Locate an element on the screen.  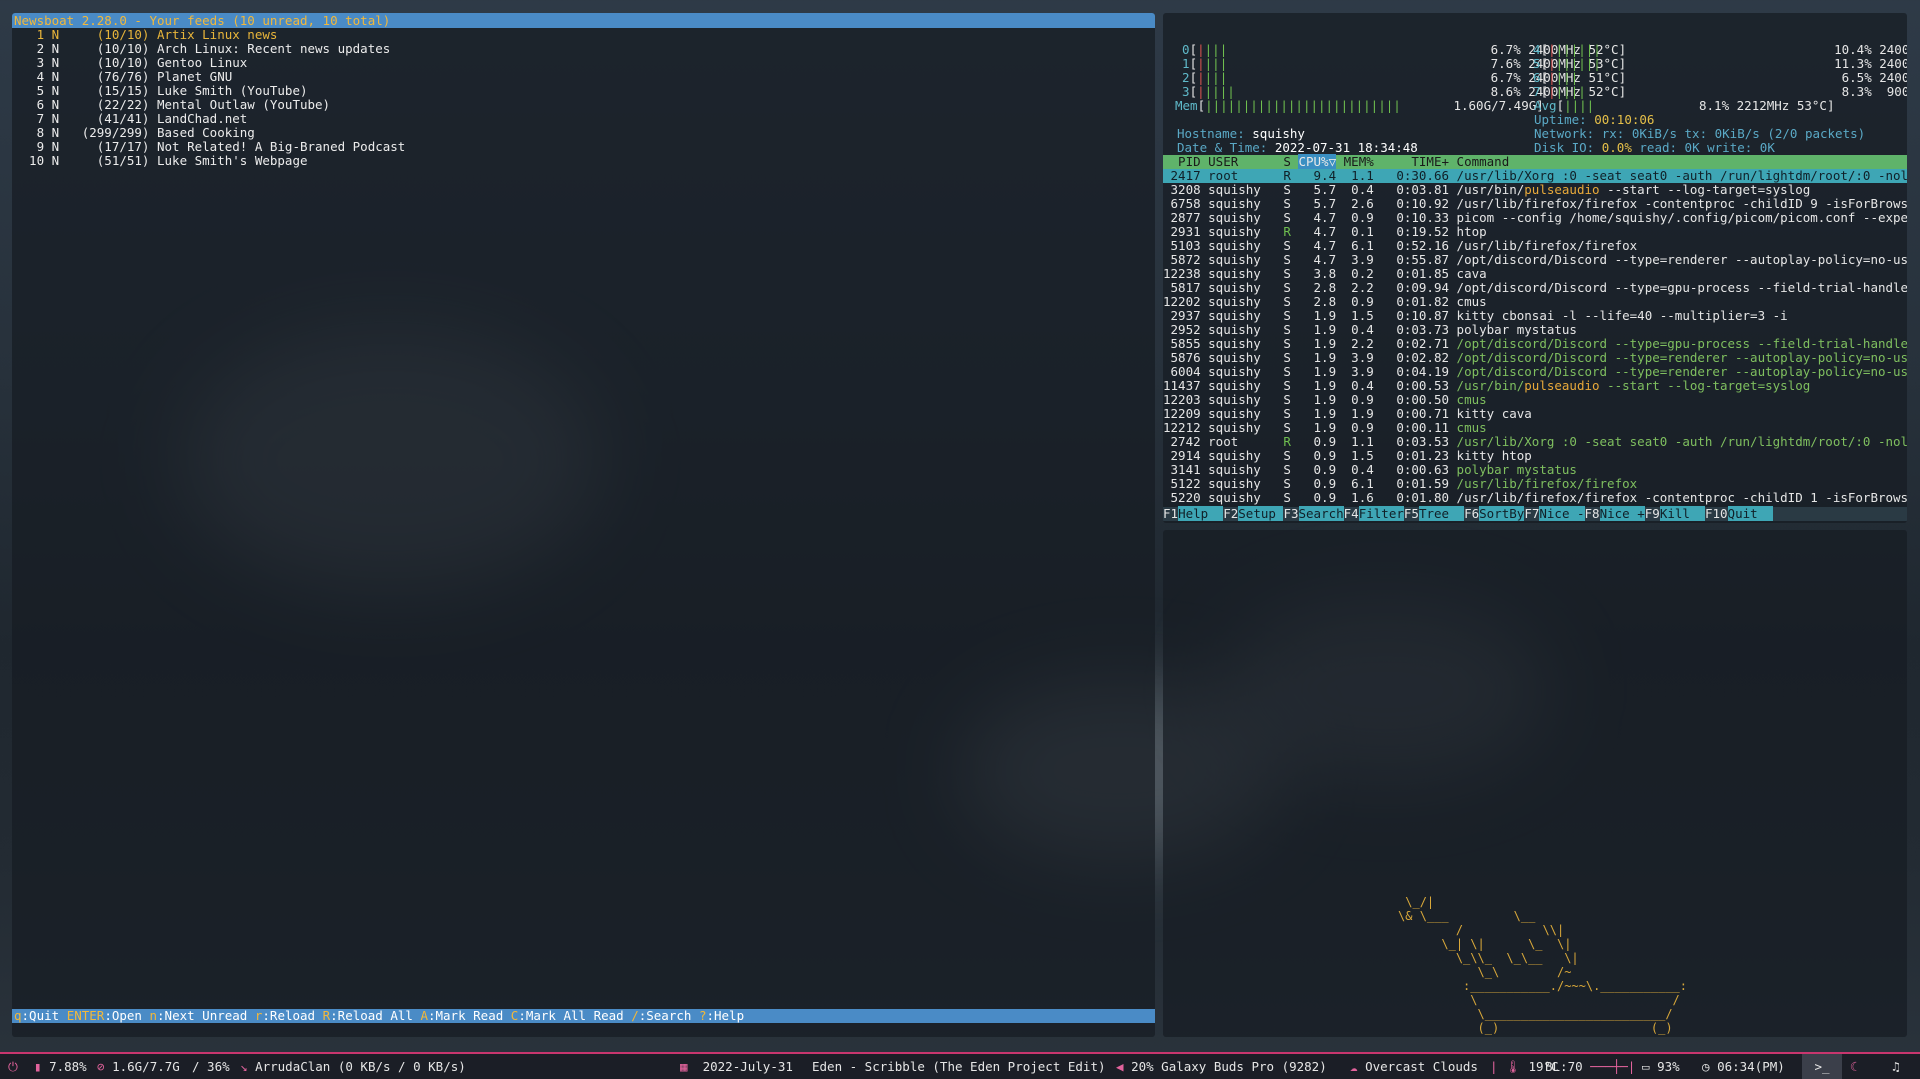
feed-item: 7 N (41/41) LandChad.net is located at coordinates (584, 119).